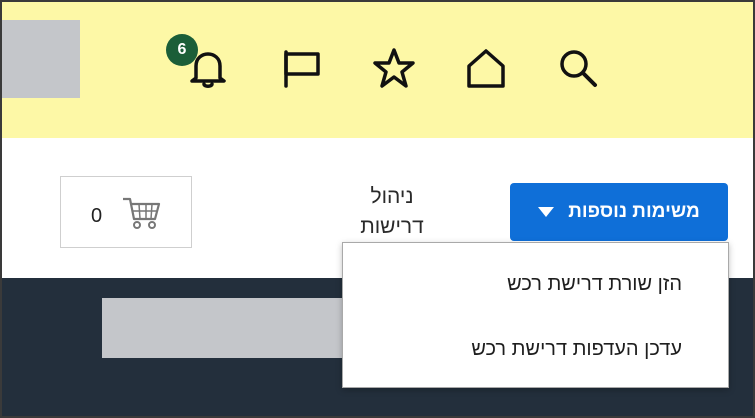 The height and width of the screenshot is (418, 755). Describe the element at coordinates (517, 349) in the screenshot. I see `menu-item-update-requisition-preferences: עדכן העדפות דרישת רכש` at that location.